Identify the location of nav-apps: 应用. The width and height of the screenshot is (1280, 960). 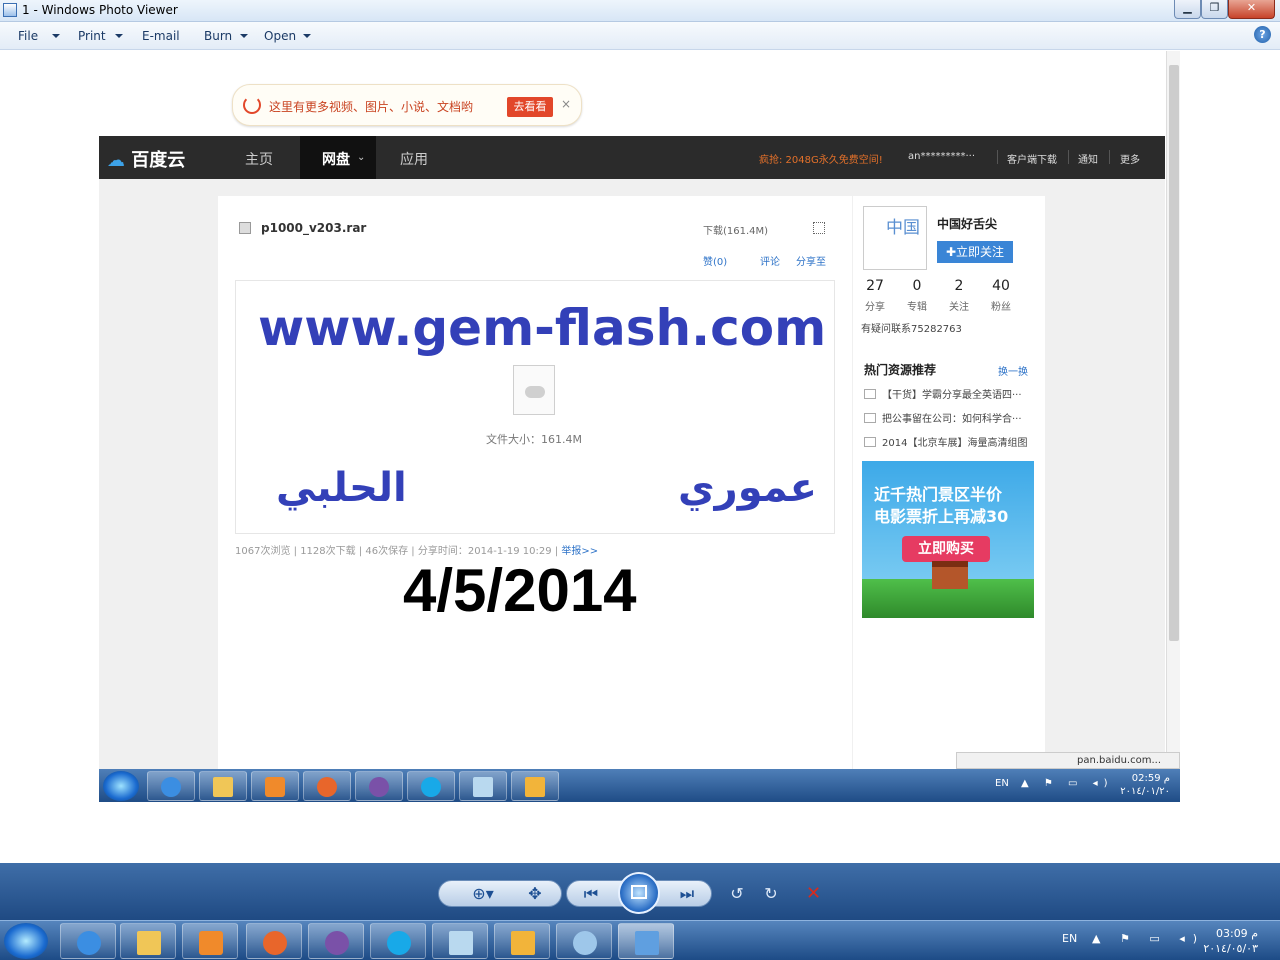
(414, 160).